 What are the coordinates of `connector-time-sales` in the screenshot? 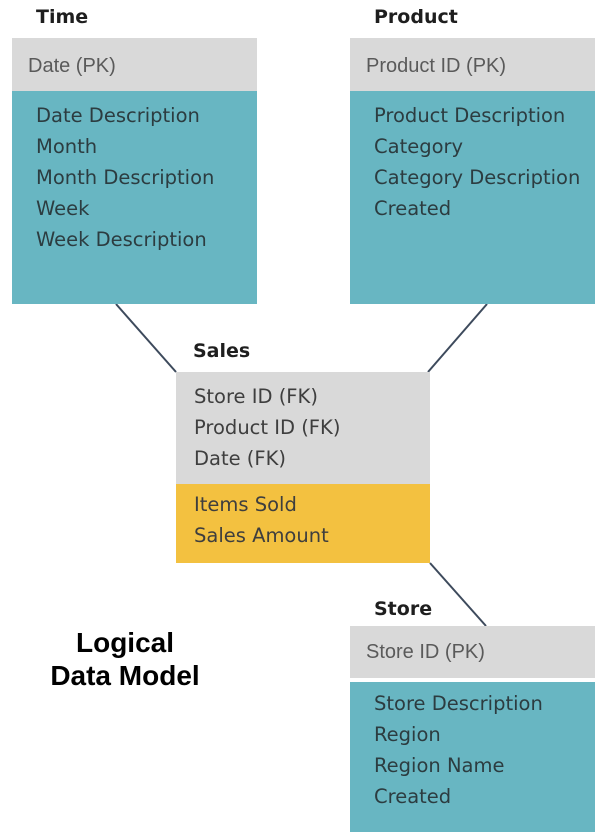 It's located at (146, 338).